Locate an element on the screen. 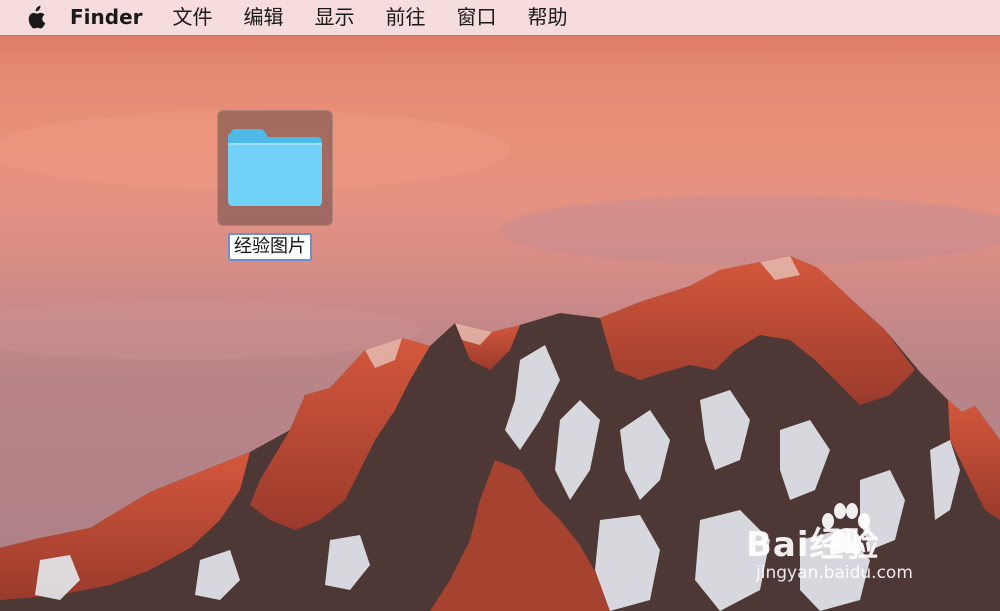  menu-bar: Finder 文件 编辑 显示 前往 窗口 帮助 is located at coordinates (500, 17).